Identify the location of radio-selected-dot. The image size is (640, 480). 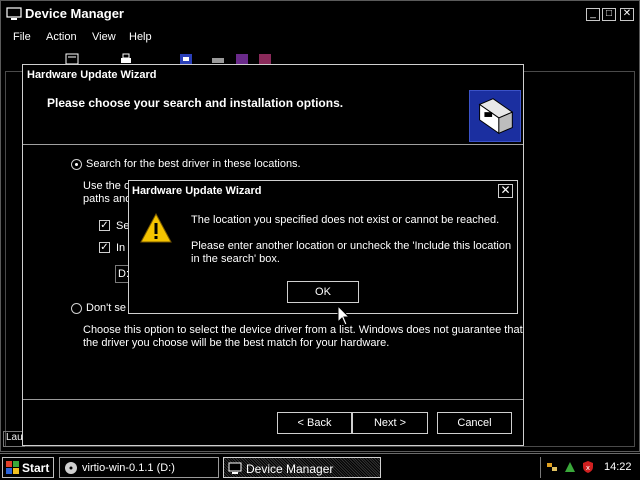
(76, 164).